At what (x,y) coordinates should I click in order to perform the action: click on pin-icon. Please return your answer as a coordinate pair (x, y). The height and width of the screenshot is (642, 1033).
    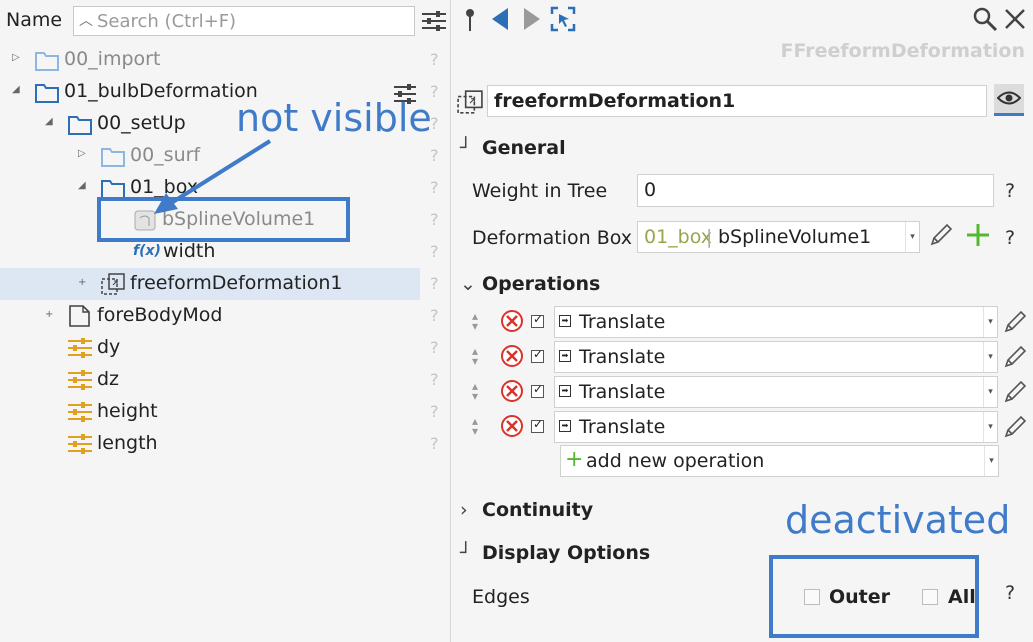
    Looking at the image, I should click on (475, 19).